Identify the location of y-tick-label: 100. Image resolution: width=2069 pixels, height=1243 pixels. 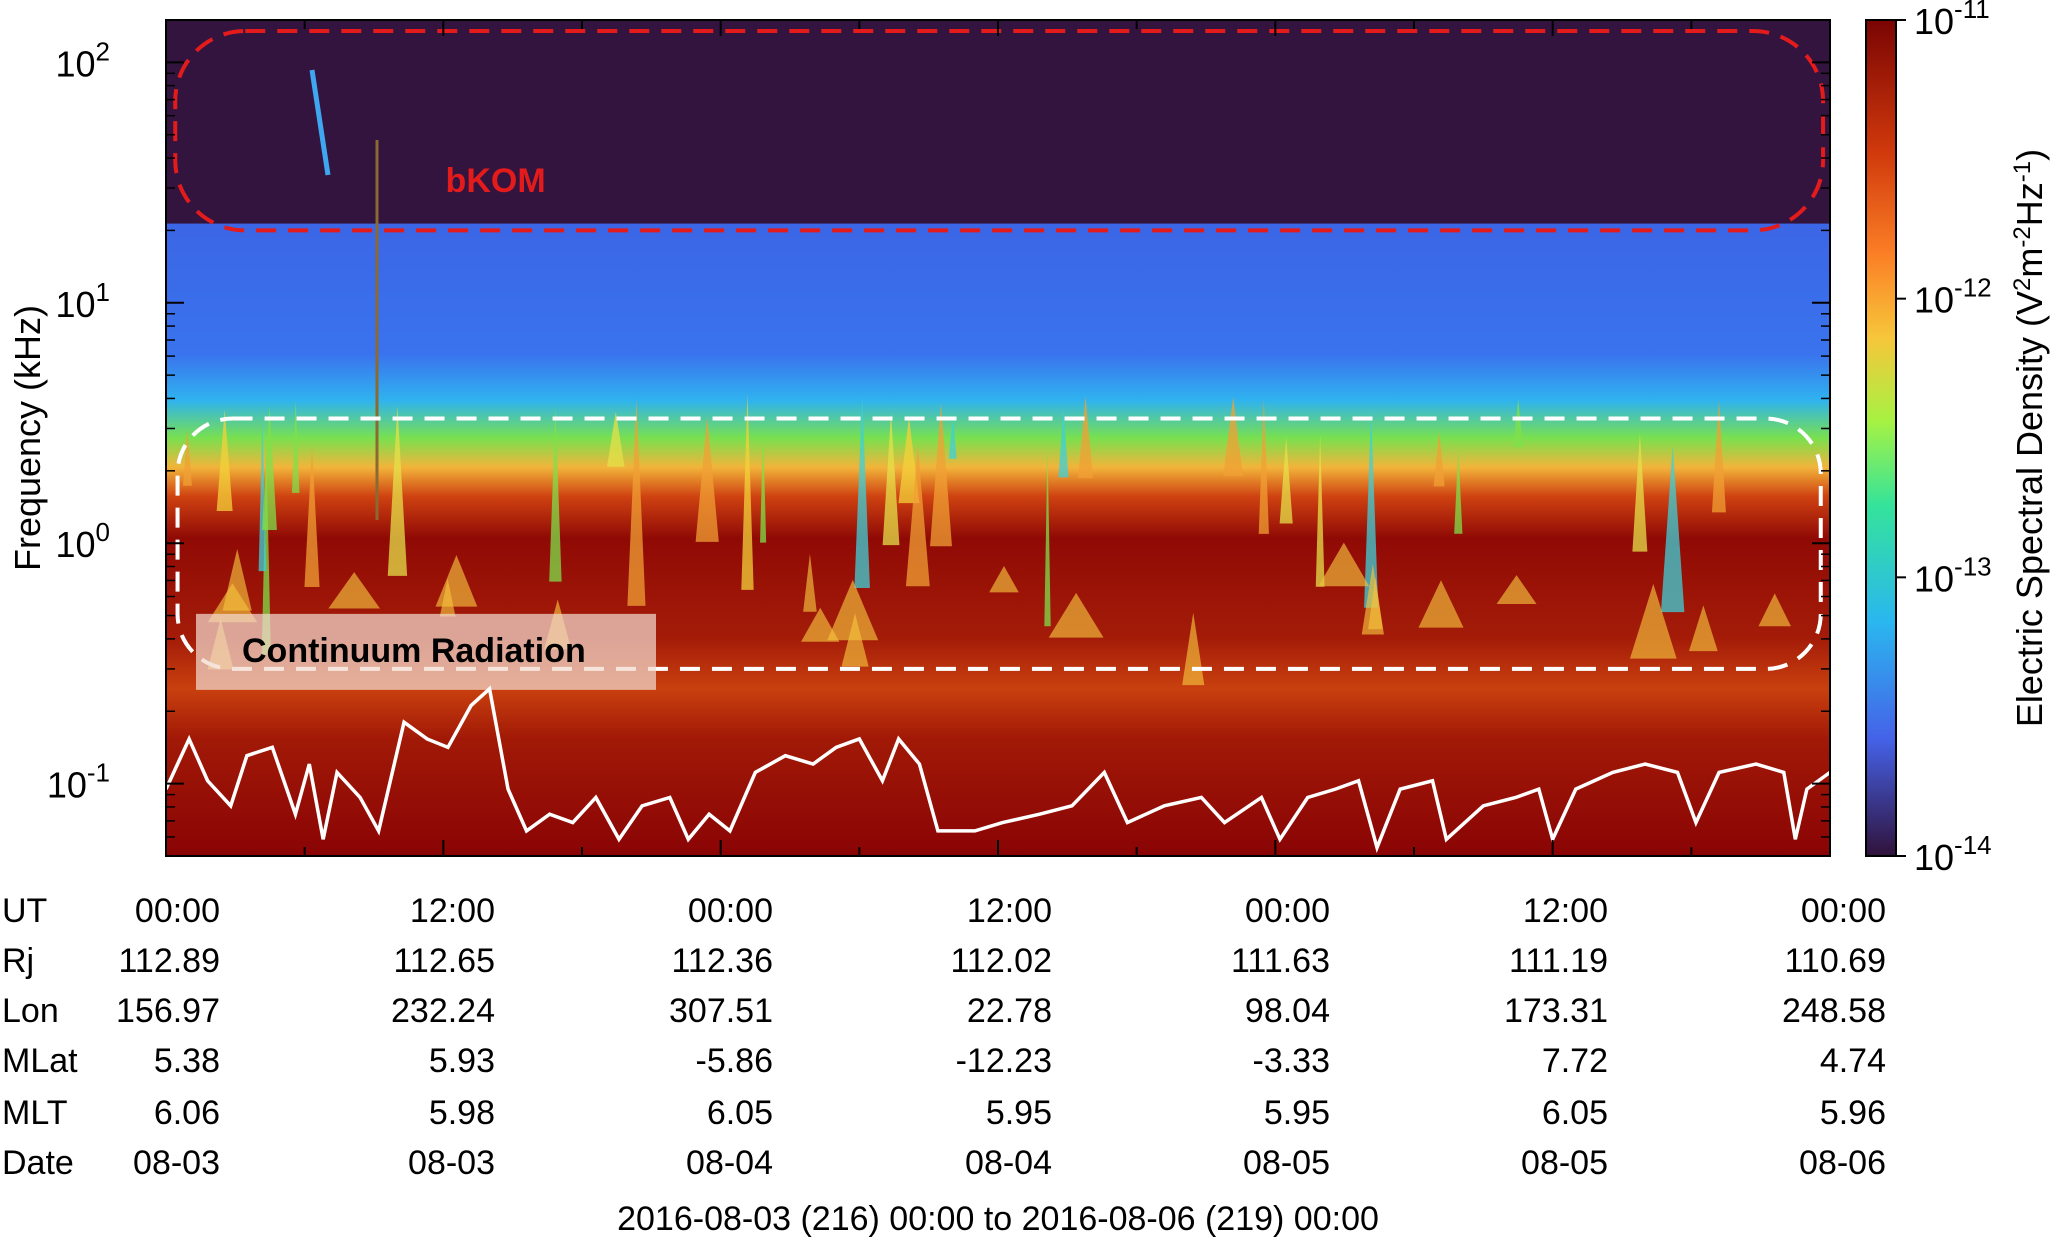
(82, 541).